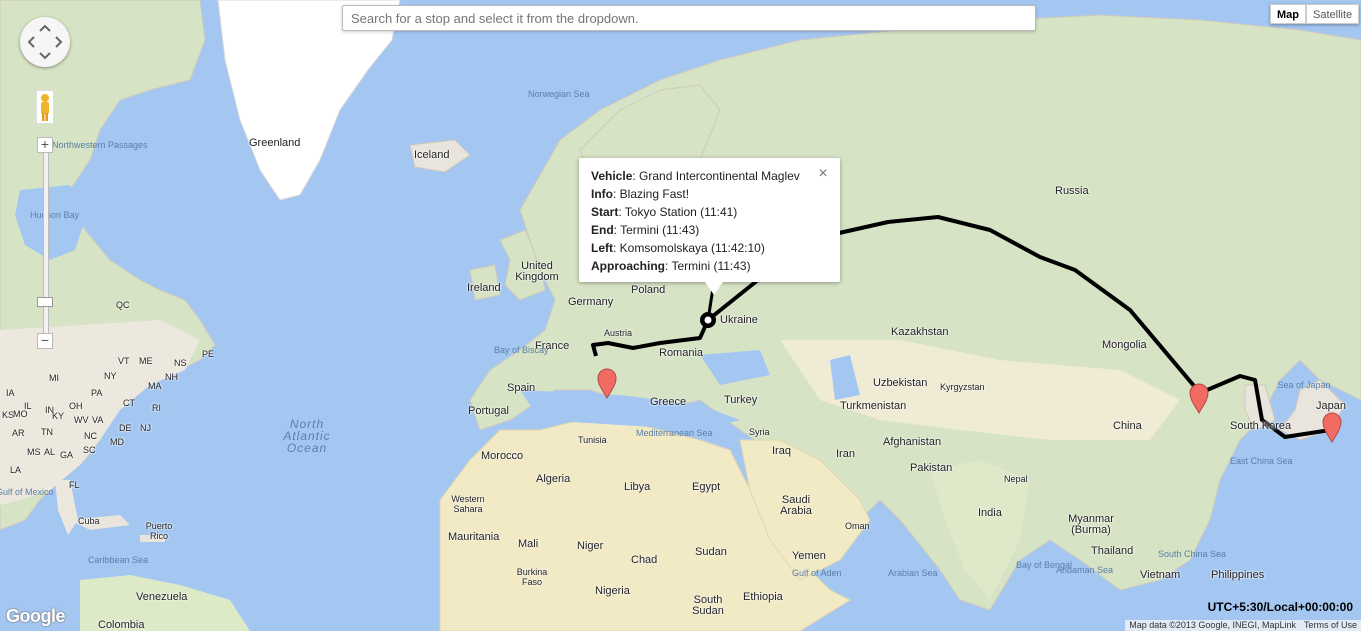 This screenshot has height=631, width=1361. Describe the element at coordinates (16, 470) in the screenshot. I see `label-state-la: LA` at that location.